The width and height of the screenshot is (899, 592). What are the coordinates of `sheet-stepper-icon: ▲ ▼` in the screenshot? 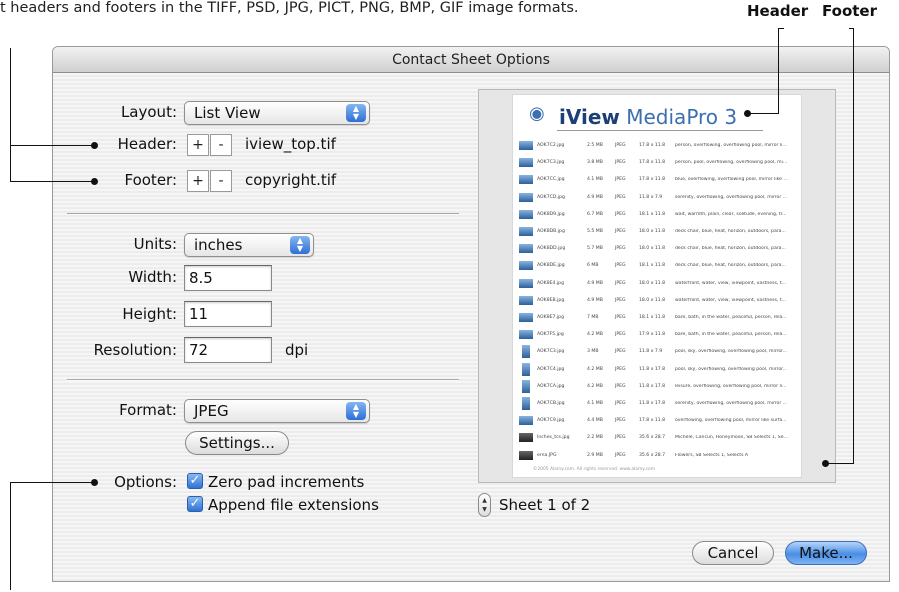 It's located at (484, 505).